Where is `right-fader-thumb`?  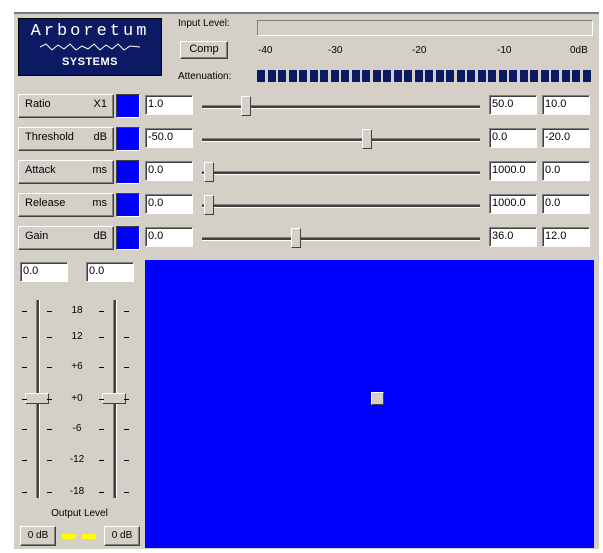
right-fader-thumb is located at coordinates (114, 398).